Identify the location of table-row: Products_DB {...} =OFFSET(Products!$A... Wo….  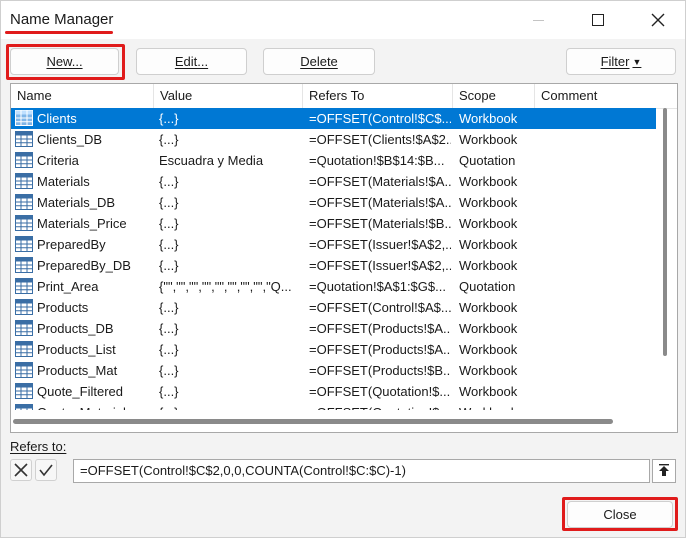
(333, 328).